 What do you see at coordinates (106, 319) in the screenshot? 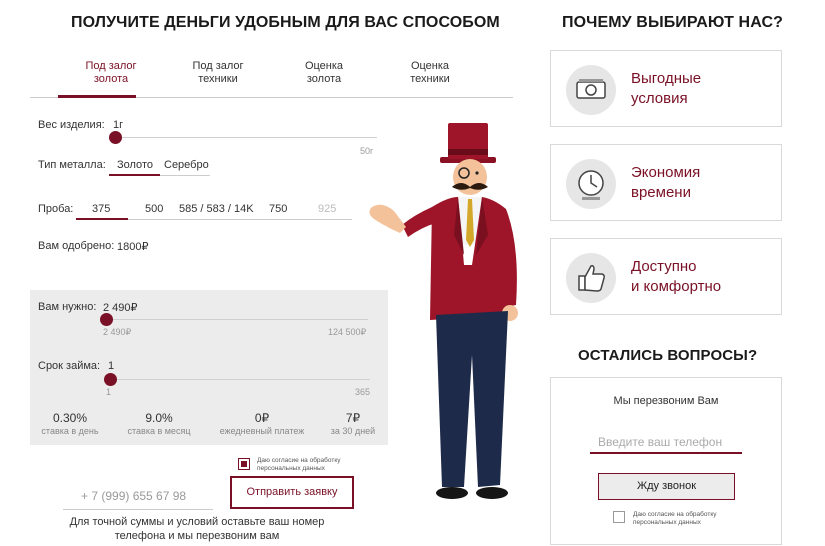
I see `need-slider-handle` at bounding box center [106, 319].